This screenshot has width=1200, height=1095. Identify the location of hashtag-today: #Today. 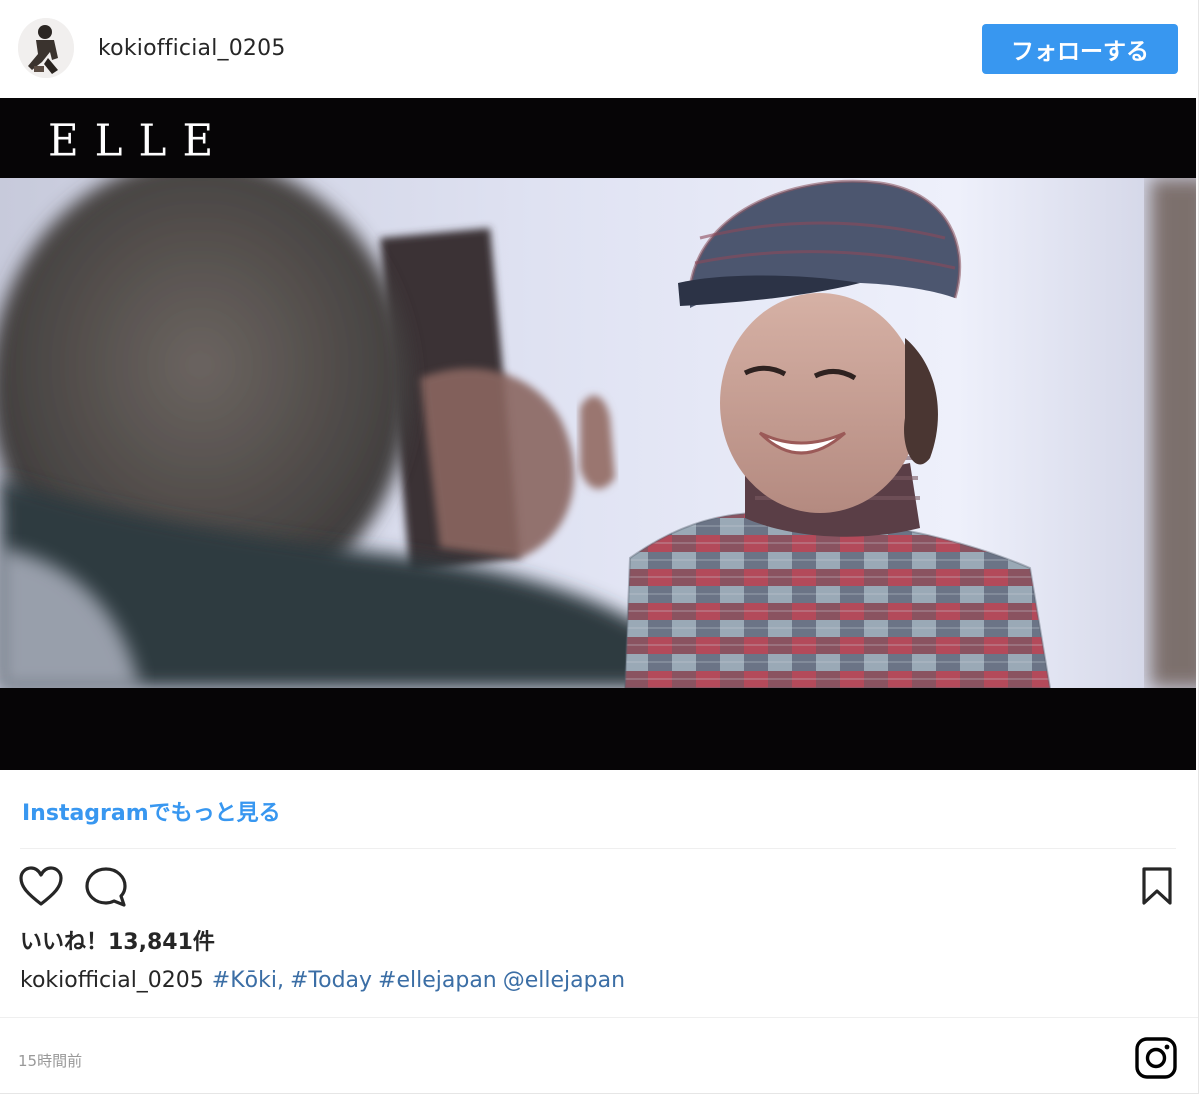
(331, 980).